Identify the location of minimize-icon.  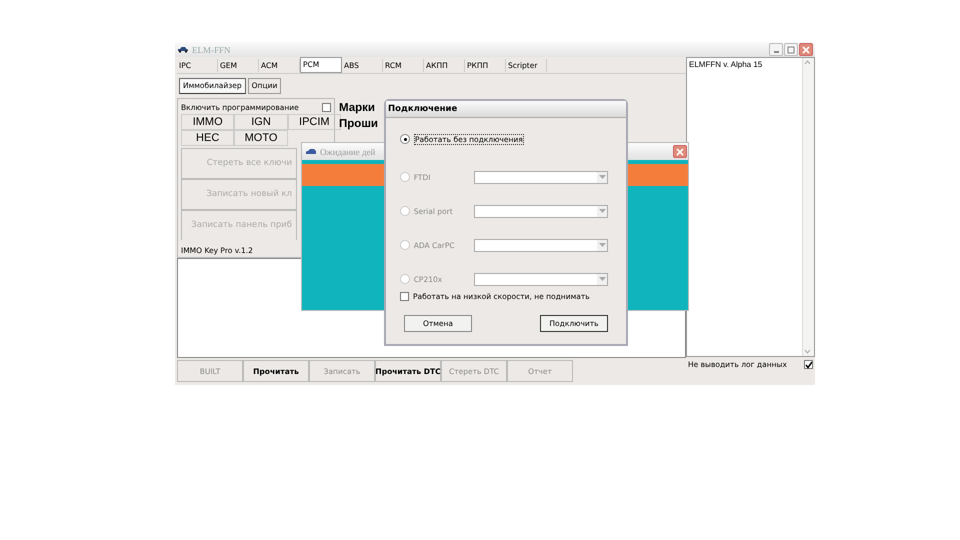
(776, 52).